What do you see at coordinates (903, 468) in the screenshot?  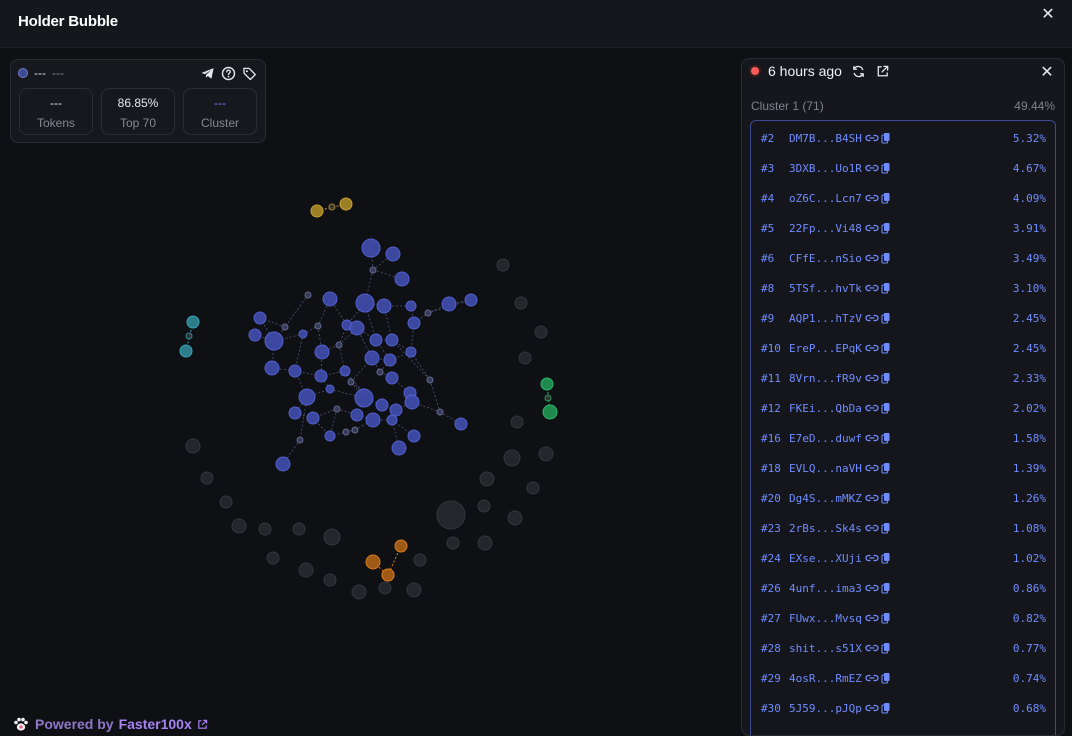 I see `list-item: #18 EVLQ...naVH 1.39%` at bounding box center [903, 468].